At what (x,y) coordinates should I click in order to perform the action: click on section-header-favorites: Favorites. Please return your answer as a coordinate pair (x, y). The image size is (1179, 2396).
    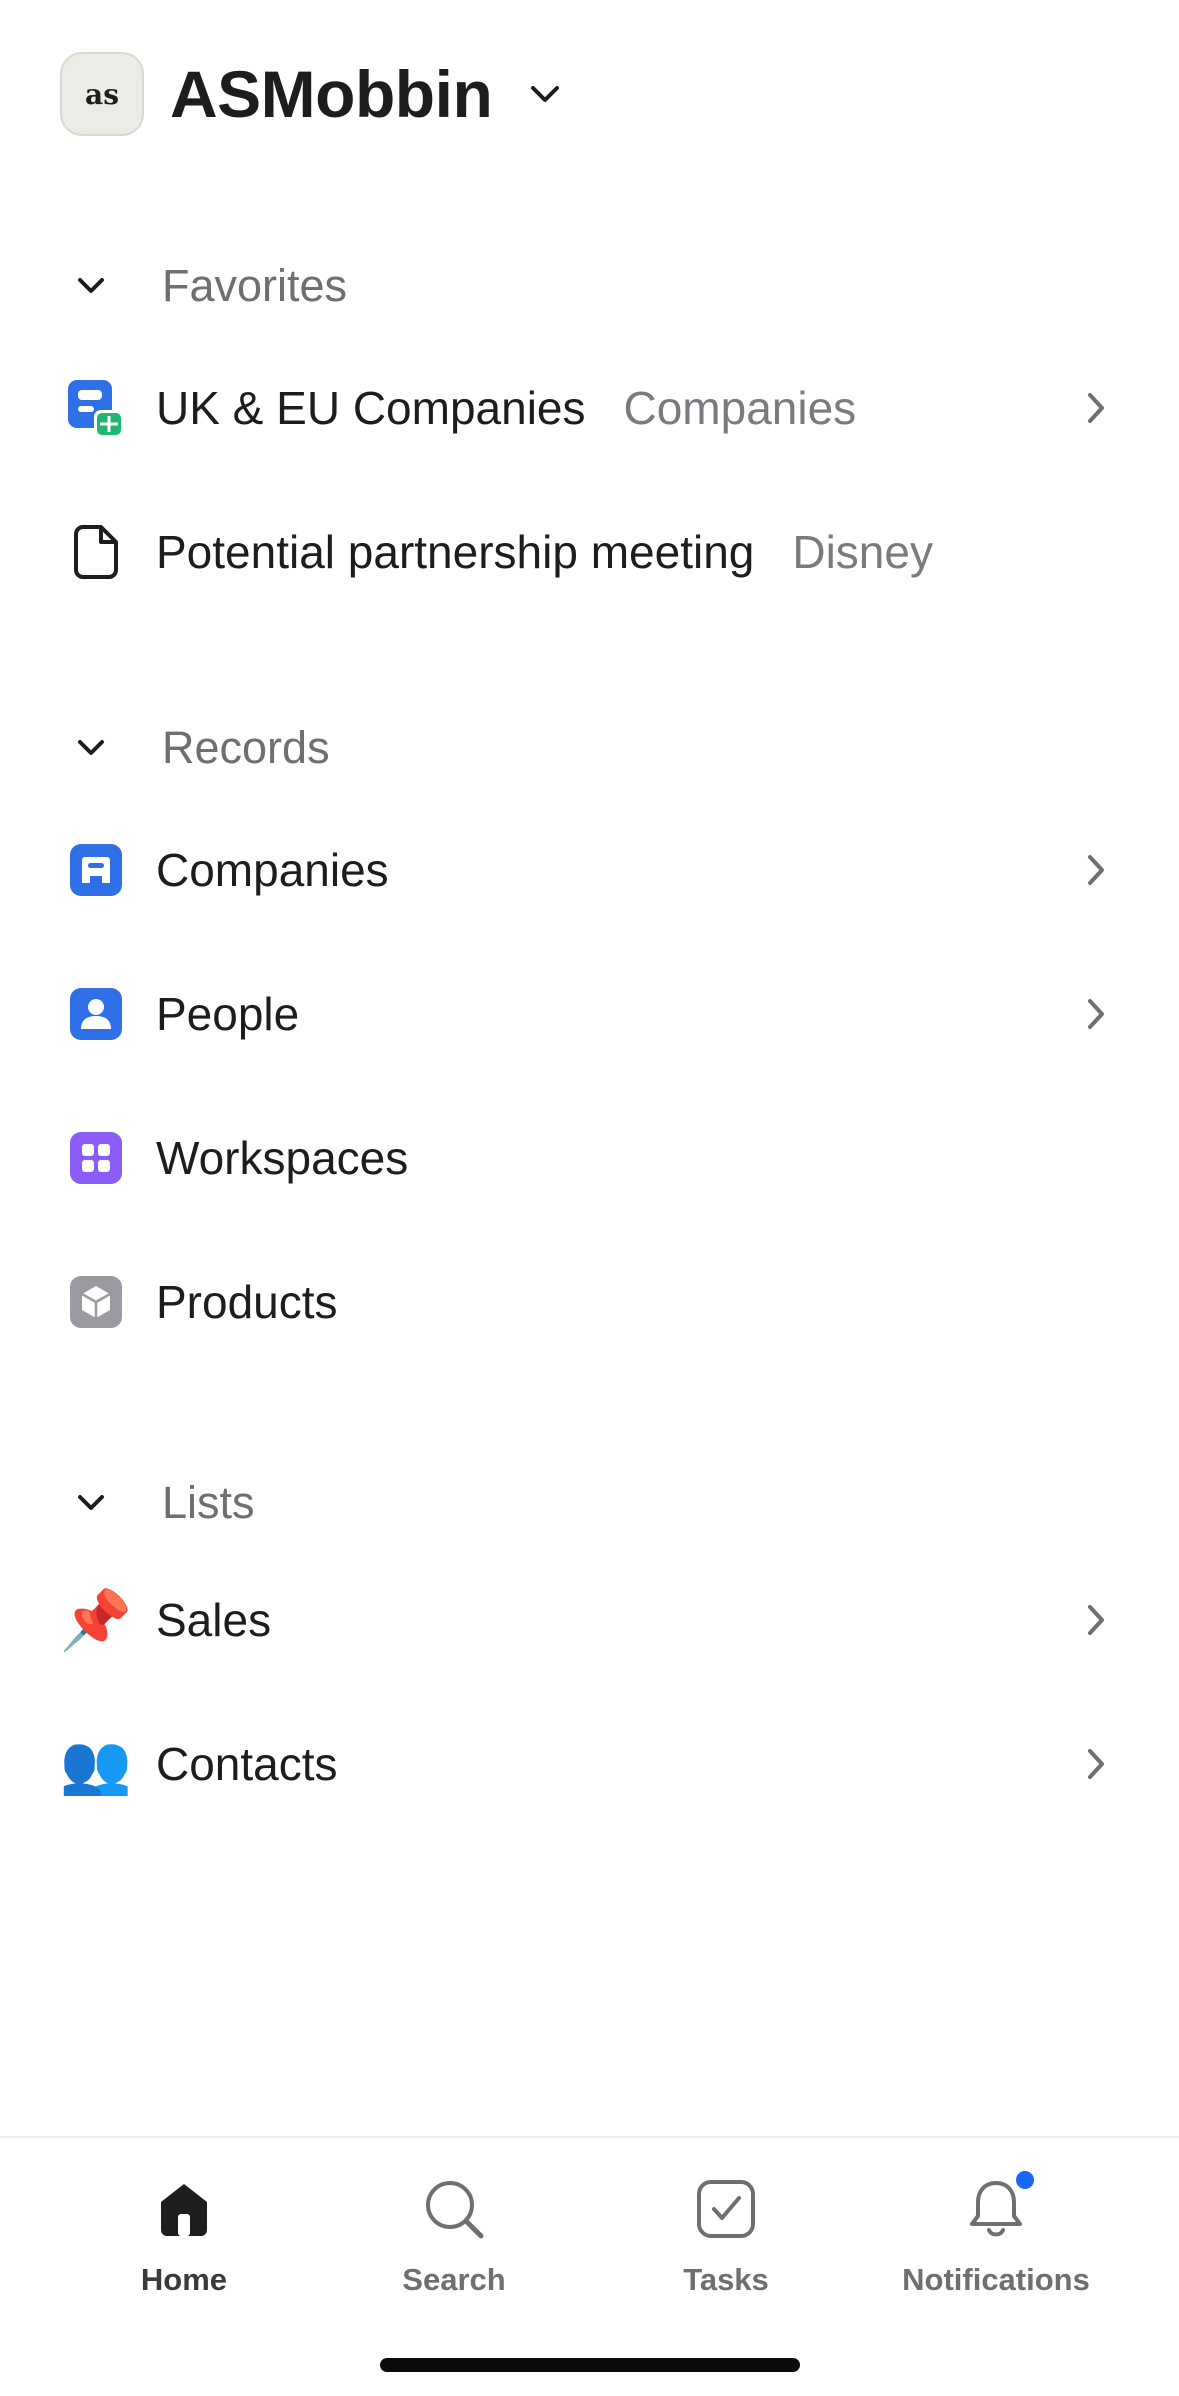
    Looking at the image, I should click on (208, 286).